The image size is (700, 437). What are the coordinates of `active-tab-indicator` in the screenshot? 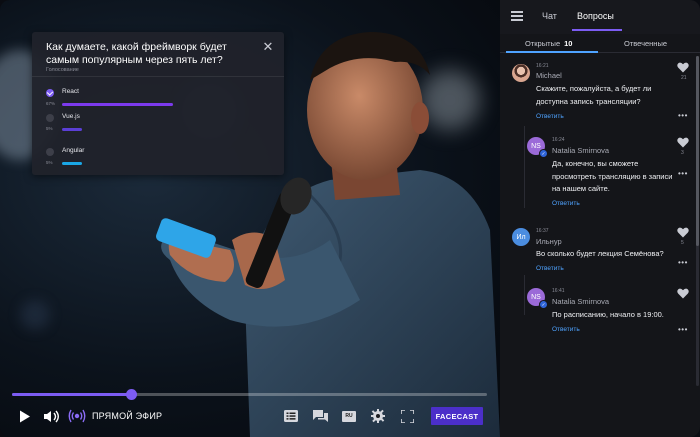 It's located at (597, 30).